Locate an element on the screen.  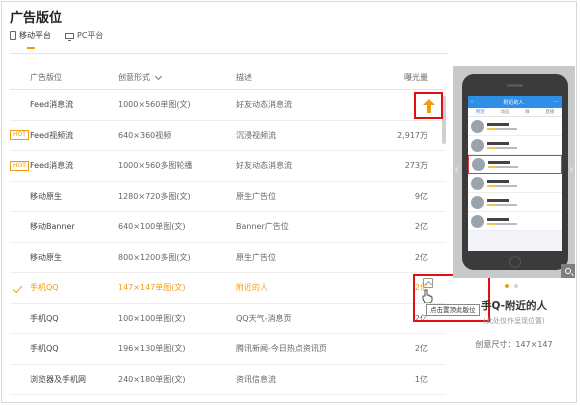
preview-title: 手Q-附近的人 is located at coordinates (514, 306).